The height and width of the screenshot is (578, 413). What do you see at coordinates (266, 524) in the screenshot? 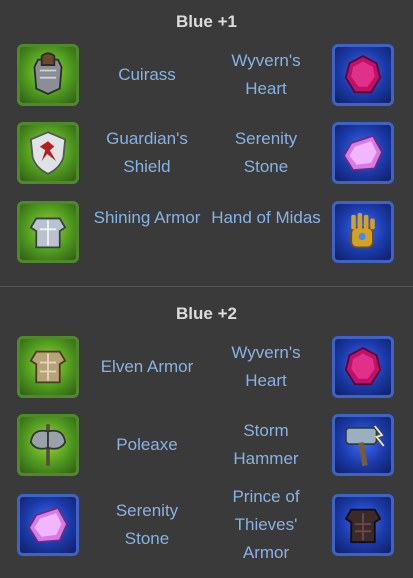
I see `item-label-prince-of-thieves-armor: Prince of Thieves' Armor` at bounding box center [266, 524].